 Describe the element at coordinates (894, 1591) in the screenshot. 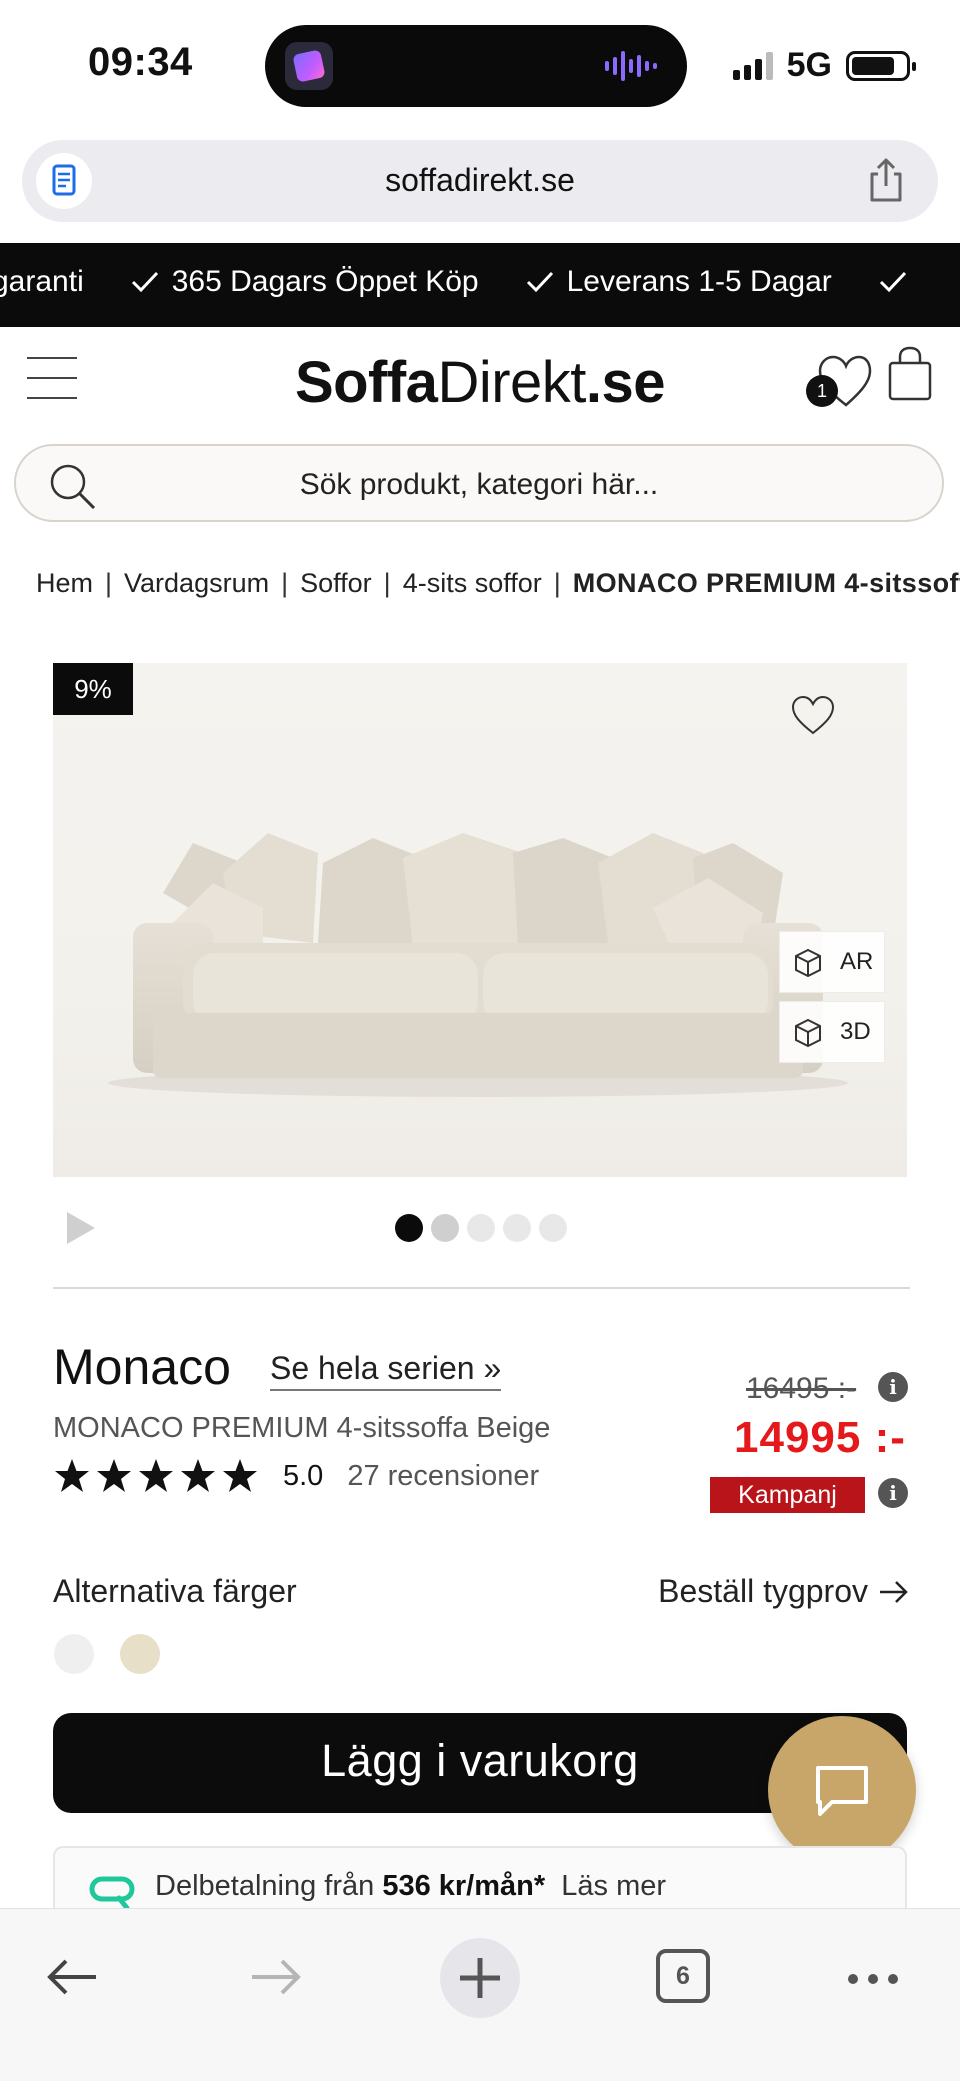

I see `arrow-right-icon` at that location.